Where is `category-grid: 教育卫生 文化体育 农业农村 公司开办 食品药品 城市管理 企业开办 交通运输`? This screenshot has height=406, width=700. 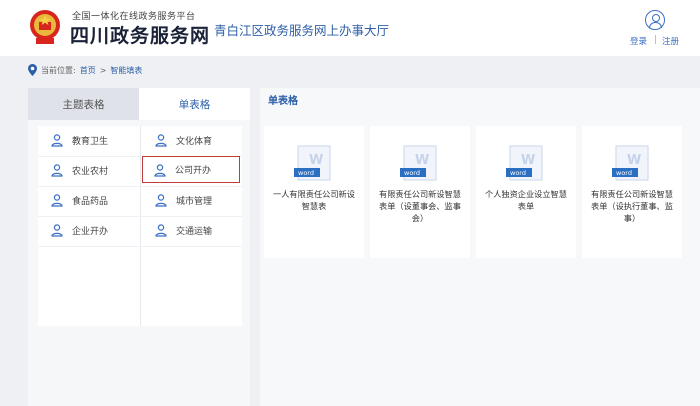
category-grid: 教育卫生 文化体育 农业农村 公司开办 食品药品 城市管理 企业开办 交通运输 is located at coordinates (140, 226).